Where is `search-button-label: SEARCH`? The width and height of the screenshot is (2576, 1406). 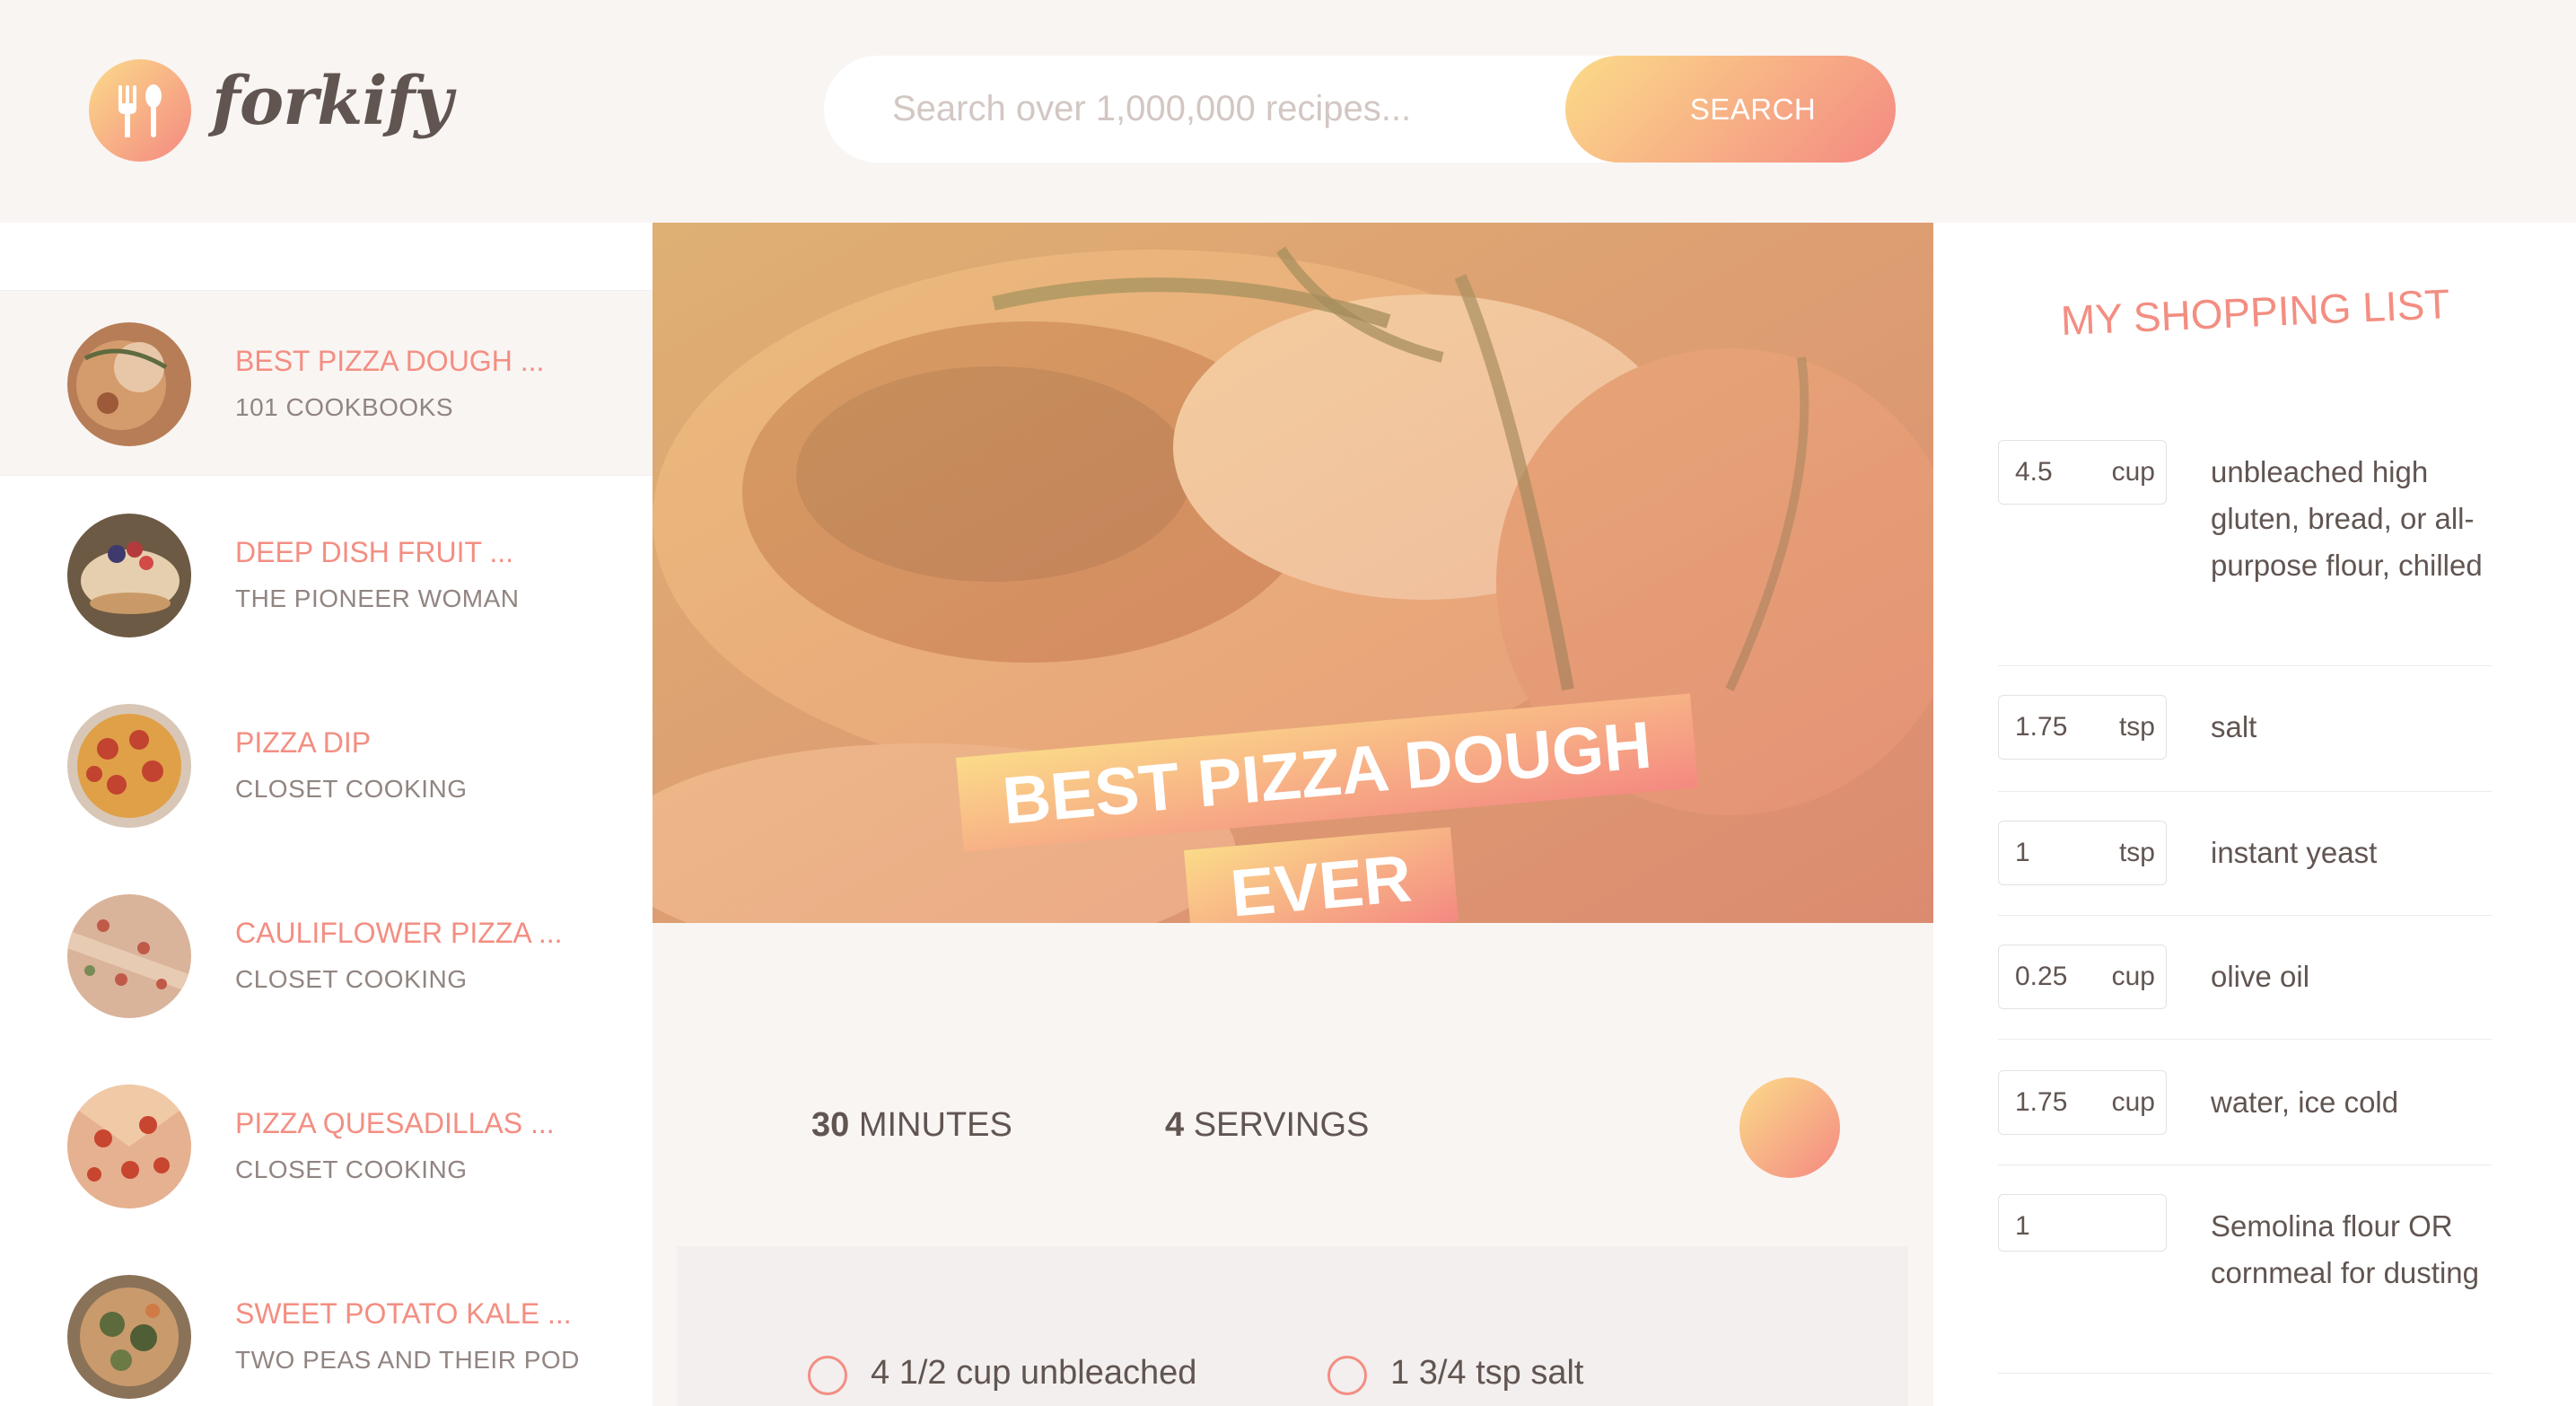
search-button-label: SEARCH is located at coordinates (1753, 109).